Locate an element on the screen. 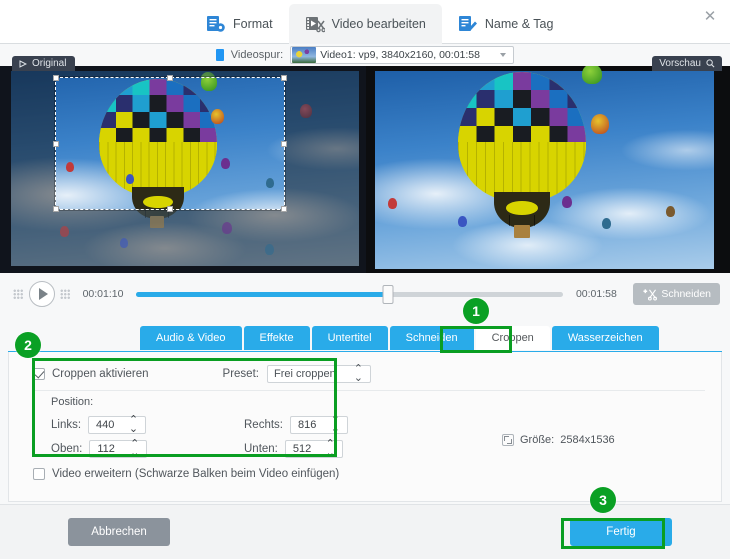 The height and width of the screenshot is (559, 730). done-button: Fertig is located at coordinates (621, 532).